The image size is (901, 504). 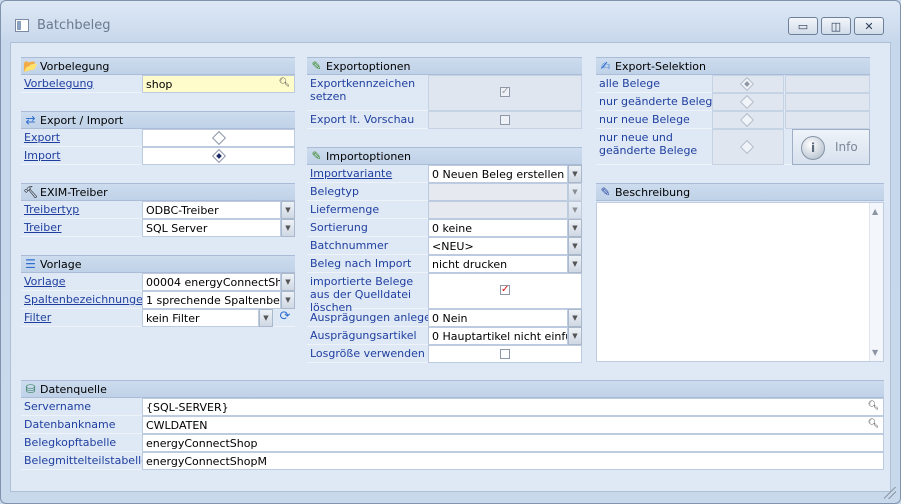 What do you see at coordinates (345, 209) in the screenshot?
I see `liefermenge-label: Liefermenge` at bounding box center [345, 209].